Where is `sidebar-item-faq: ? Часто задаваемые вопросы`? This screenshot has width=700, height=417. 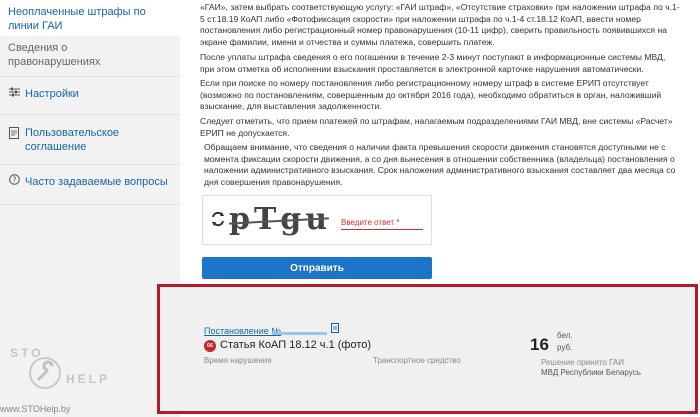 sidebar-item-faq: ? Часто задаваемые вопросы is located at coordinates (90, 187).